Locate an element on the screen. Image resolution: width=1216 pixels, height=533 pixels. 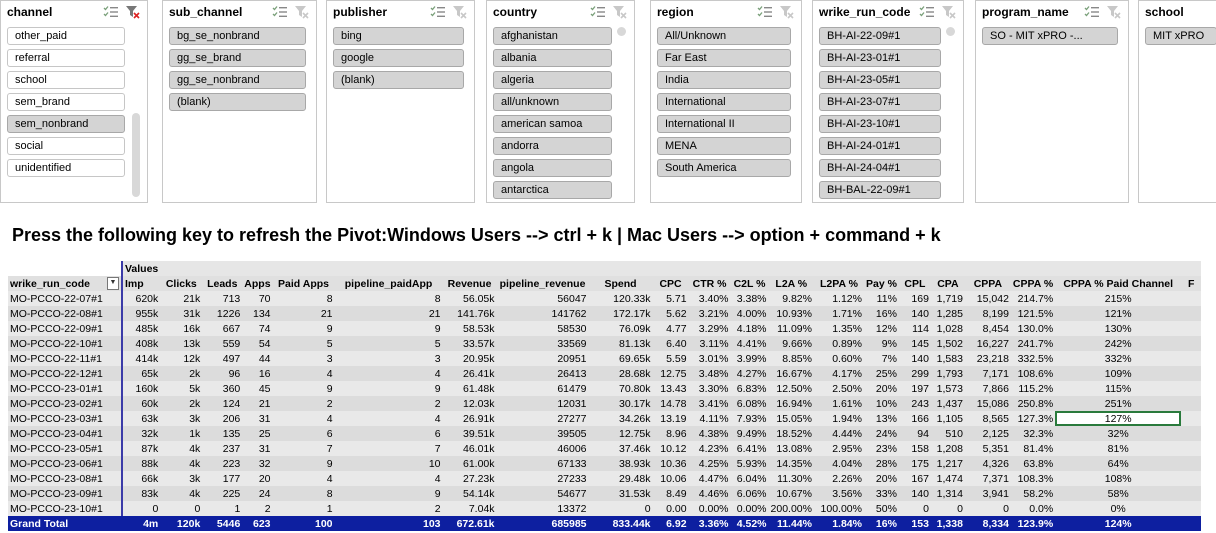
slicer-item: BH-AI-24-01#1 is located at coordinates (880, 146).